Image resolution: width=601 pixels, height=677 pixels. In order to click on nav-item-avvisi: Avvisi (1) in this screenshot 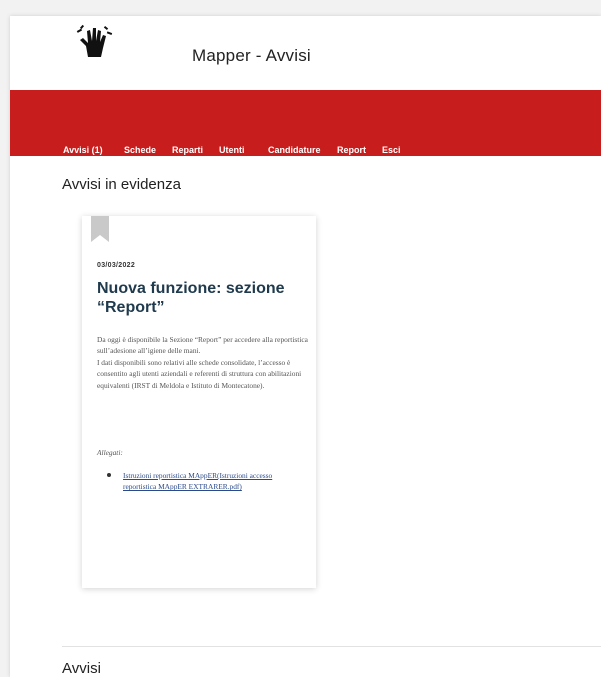, I will do `click(83, 150)`.